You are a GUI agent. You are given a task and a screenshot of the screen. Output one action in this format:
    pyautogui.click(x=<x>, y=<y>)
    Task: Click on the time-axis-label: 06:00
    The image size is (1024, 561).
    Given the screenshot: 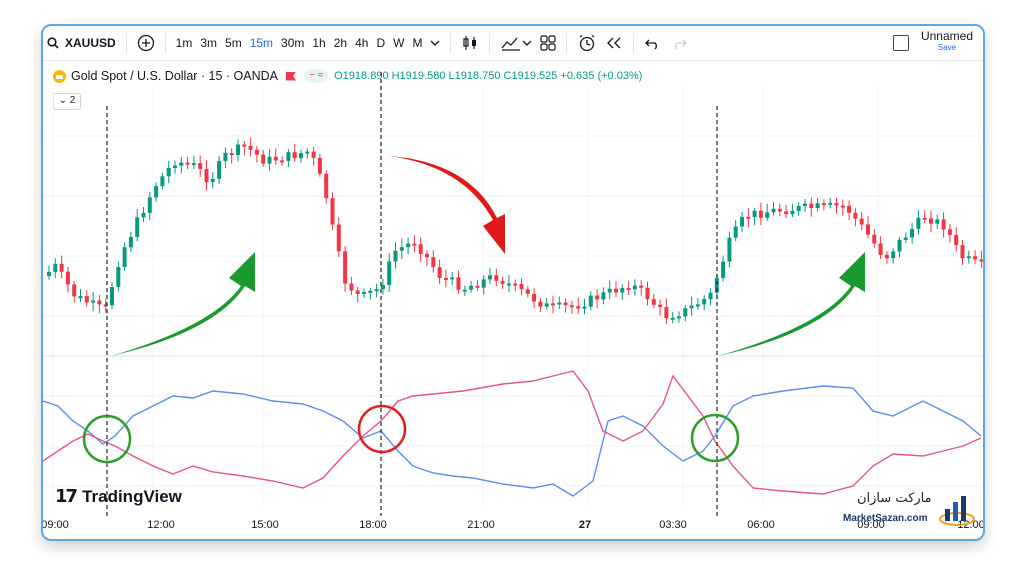 What is the action you would take?
    pyautogui.click(x=761, y=525)
    